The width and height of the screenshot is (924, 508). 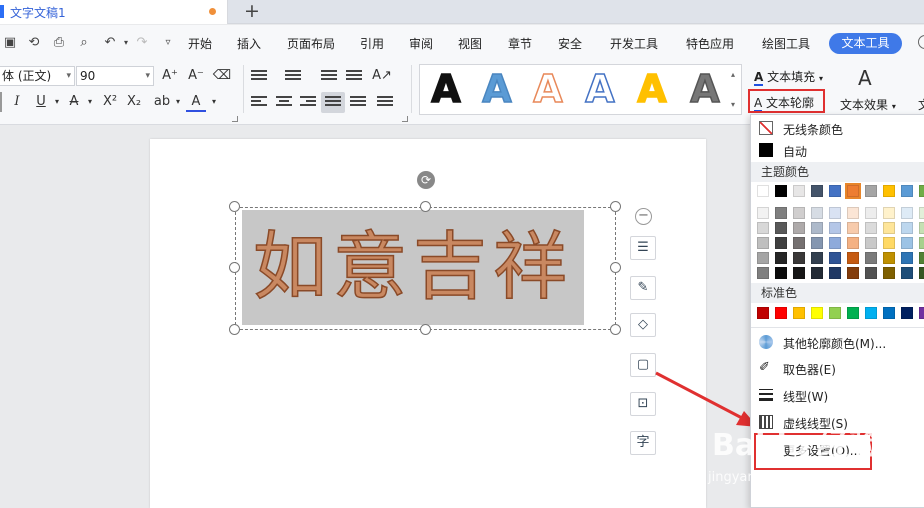 What do you see at coordinates (766, 396) in the screenshot?
I see `line-weight-icon` at bounding box center [766, 396].